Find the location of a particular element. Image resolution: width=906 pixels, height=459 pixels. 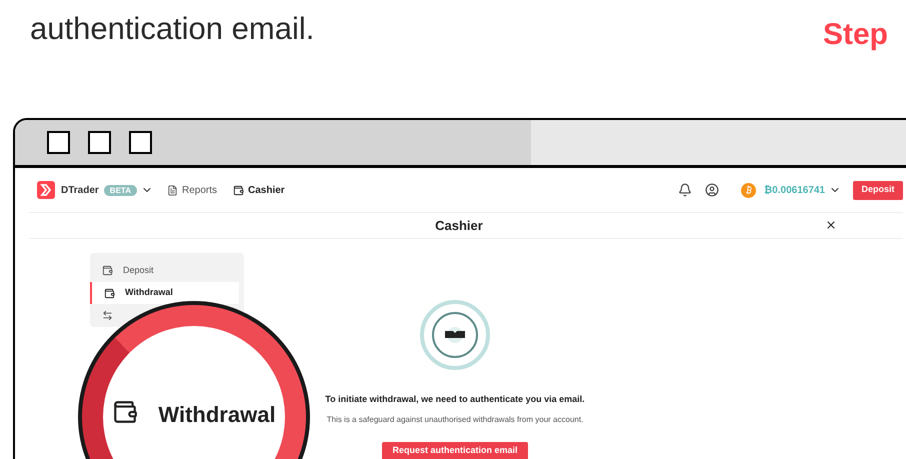

magnified-label: Withdrawal is located at coordinates (217, 415).